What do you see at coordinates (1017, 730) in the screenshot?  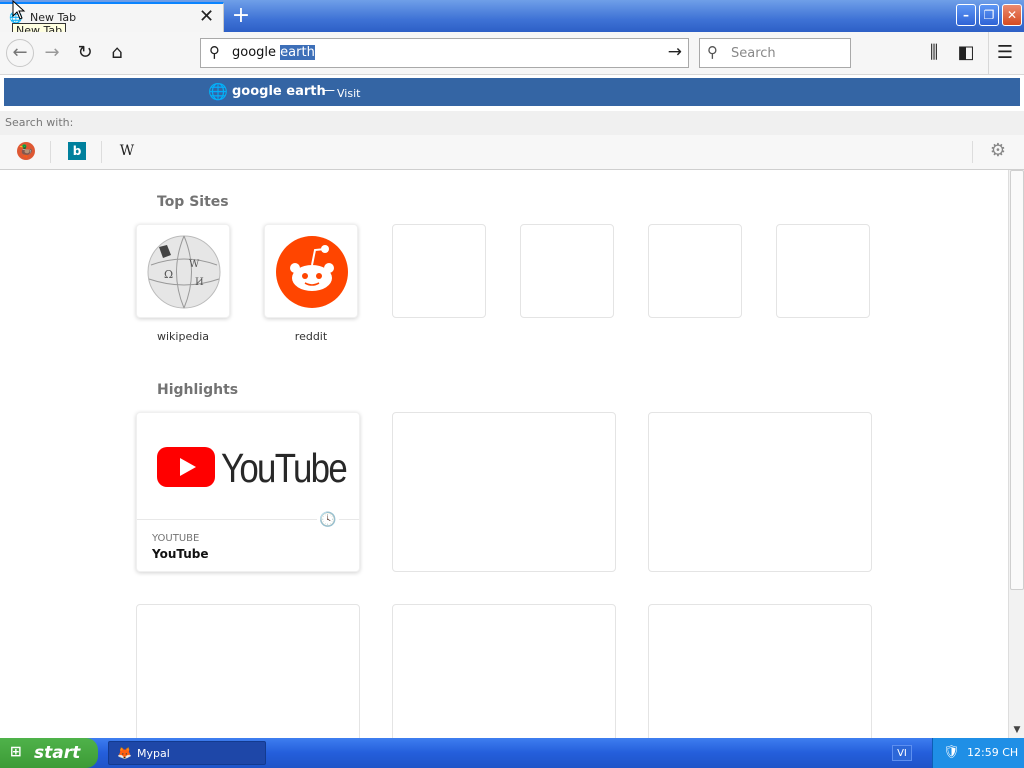 I see `scroll-down-arrow-icon: ▼` at bounding box center [1017, 730].